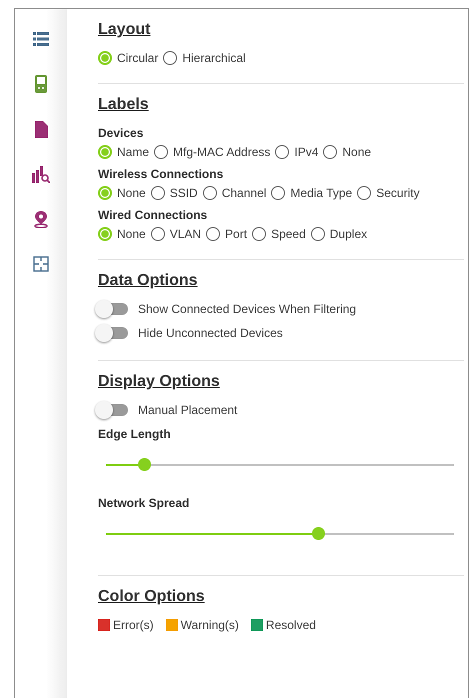  I want to click on group-label: Wireless Connections, so click(161, 174).